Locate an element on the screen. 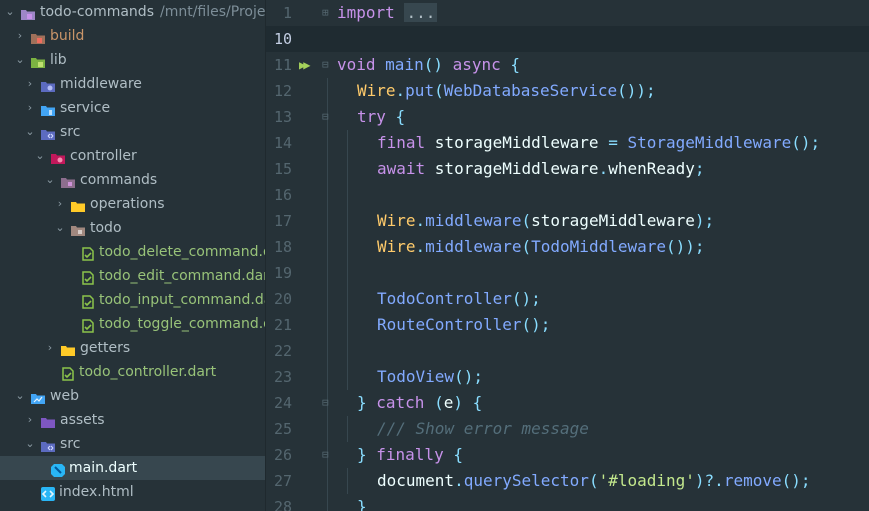 The image size is (869, 511). code-line: 17 Wire.middleware(storageMiddleware); is located at coordinates (567, 221).